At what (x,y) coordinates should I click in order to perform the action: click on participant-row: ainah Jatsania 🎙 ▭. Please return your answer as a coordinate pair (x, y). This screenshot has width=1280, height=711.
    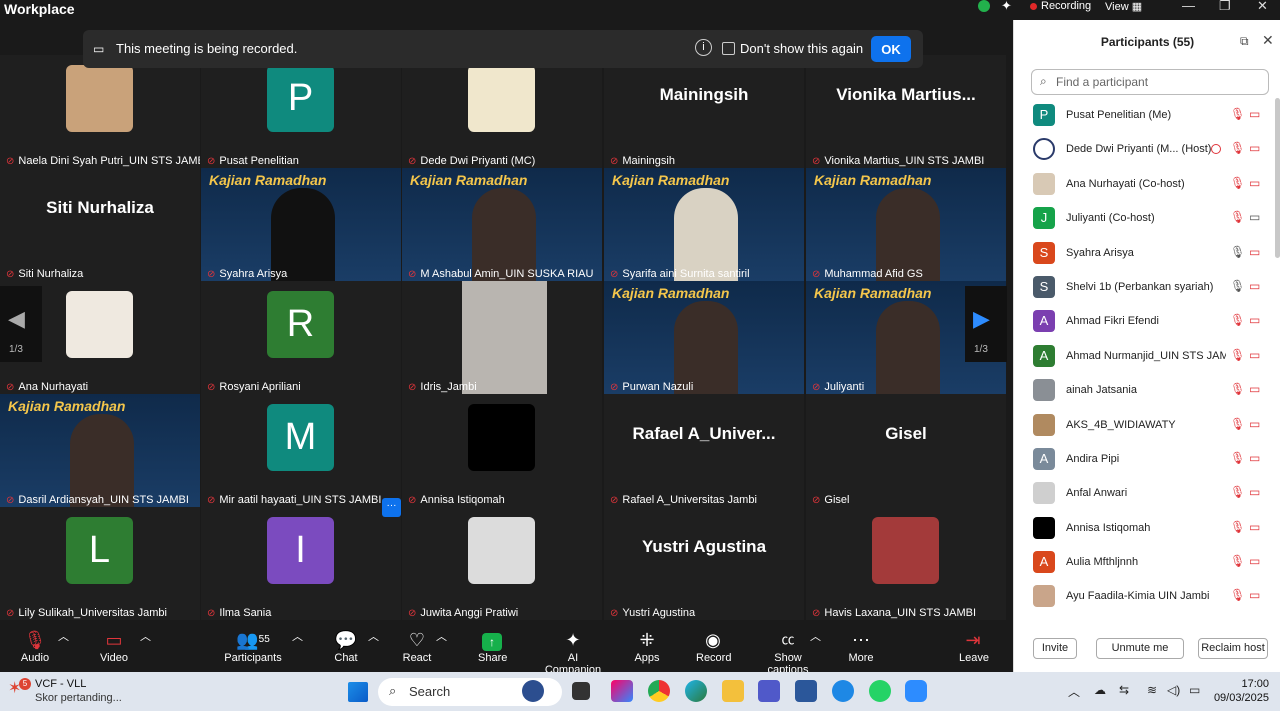
    Looking at the image, I should click on (1145, 390).